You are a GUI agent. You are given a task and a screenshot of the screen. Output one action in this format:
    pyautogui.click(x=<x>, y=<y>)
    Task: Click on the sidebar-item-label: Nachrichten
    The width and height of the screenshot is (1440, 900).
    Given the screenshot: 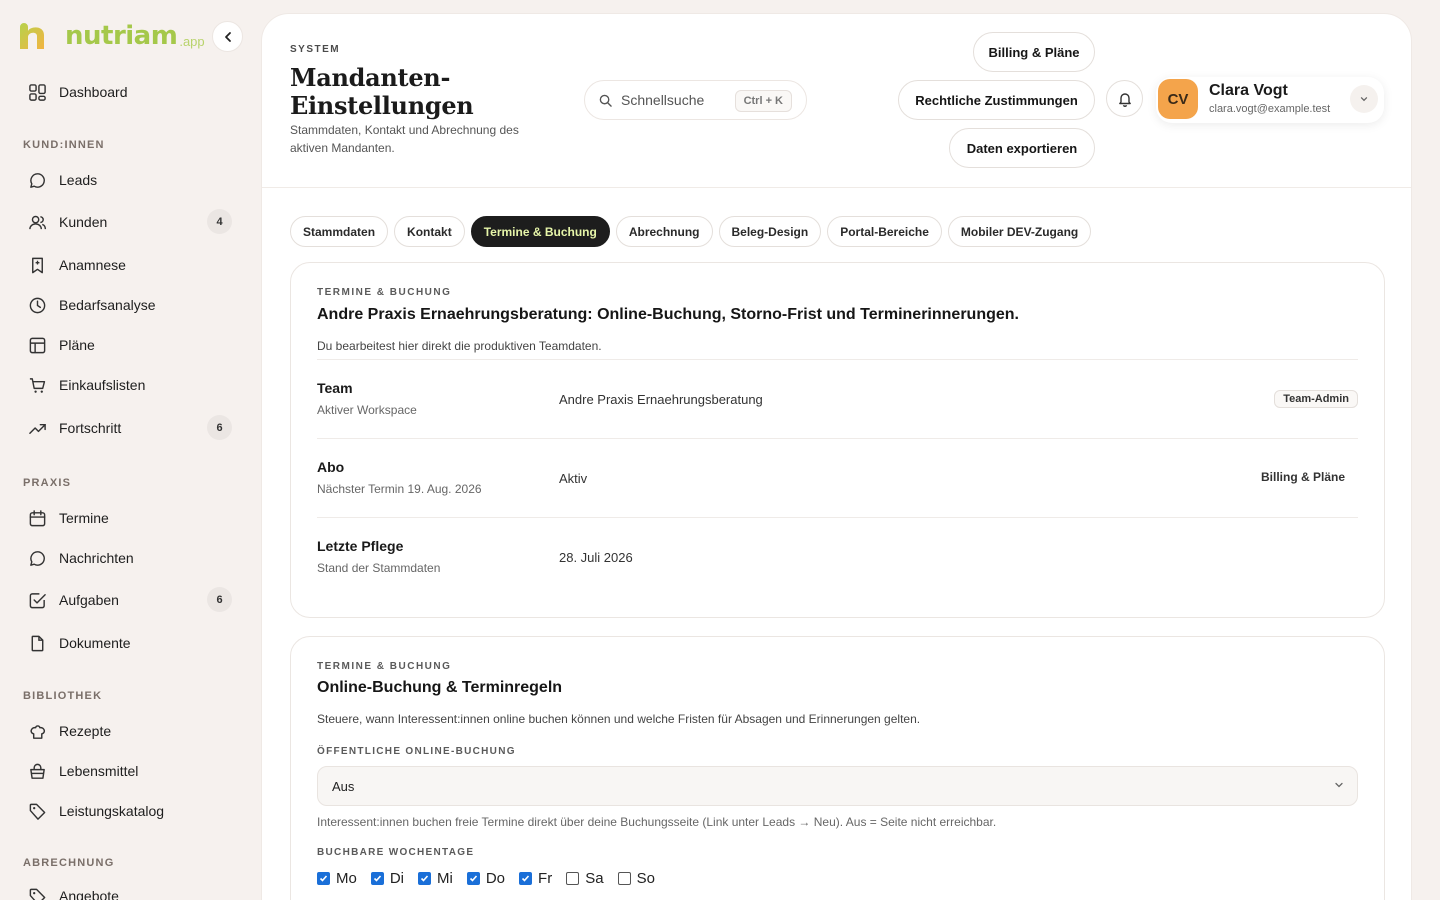 What is the action you would take?
    pyautogui.click(x=96, y=558)
    